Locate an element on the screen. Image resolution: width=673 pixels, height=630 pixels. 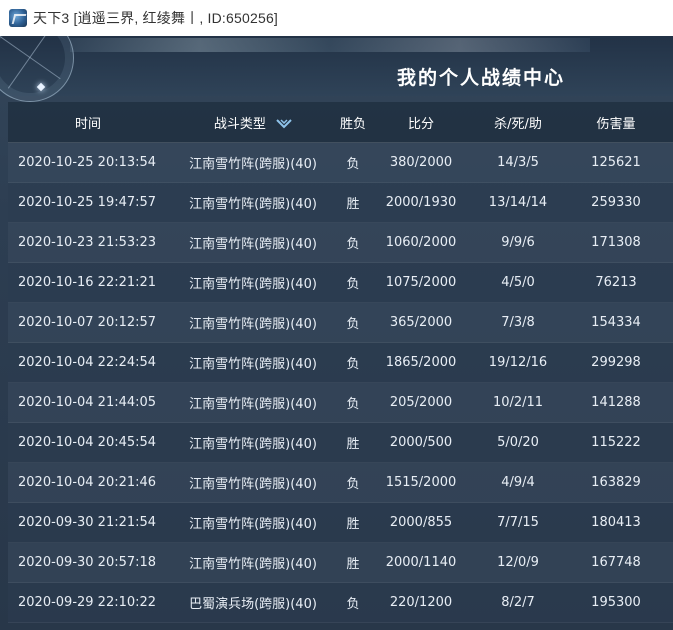
cell-damage: 180413 is located at coordinates (616, 522).